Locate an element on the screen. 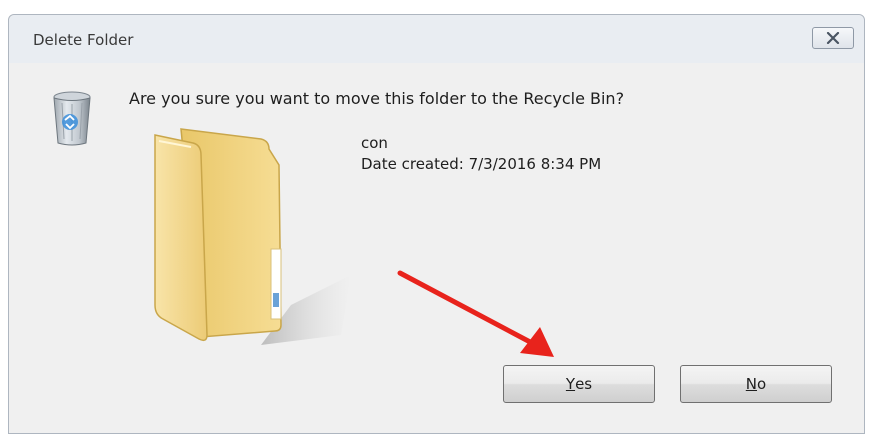  yes-label: es is located at coordinates (584, 384).